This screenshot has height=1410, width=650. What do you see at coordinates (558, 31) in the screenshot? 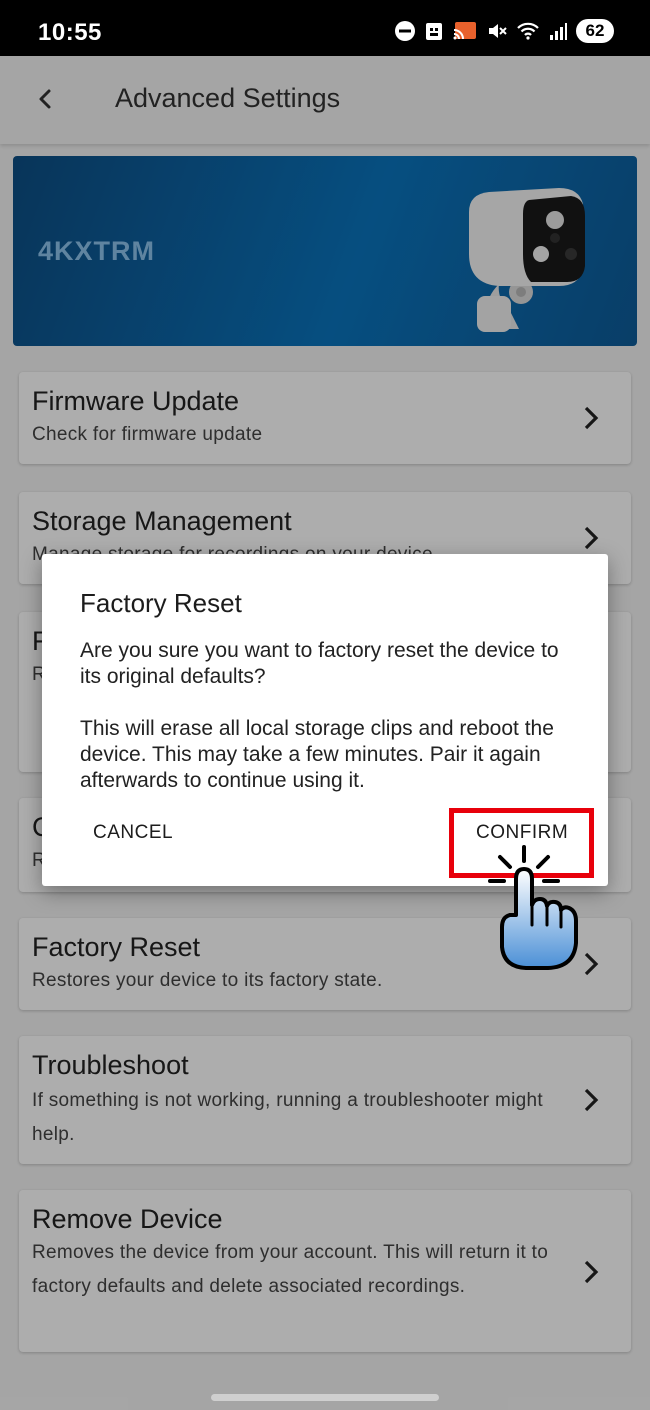
I see `signal-icon` at bounding box center [558, 31].